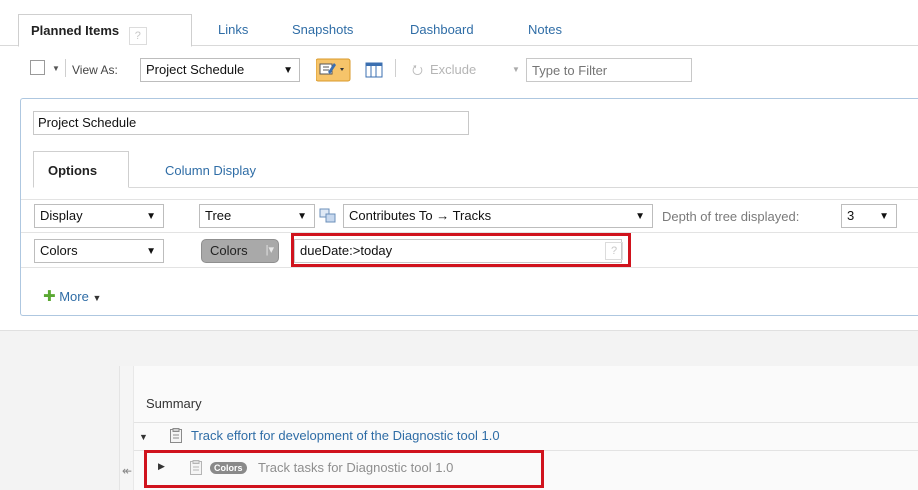  What do you see at coordinates (99, 251) in the screenshot?
I see `colors-select: Colors ▼` at bounding box center [99, 251].